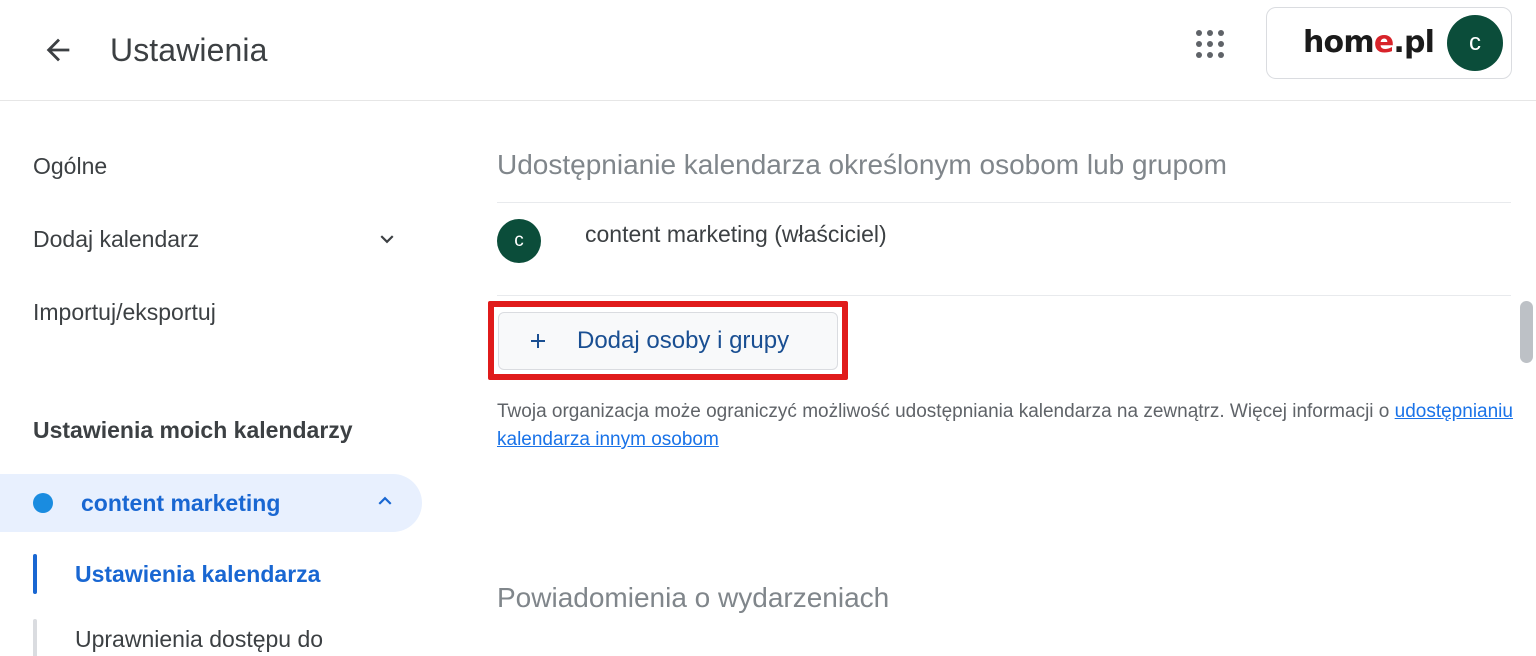  Describe the element at coordinates (35, 574) in the screenshot. I see `active-indicator-bar` at that location.